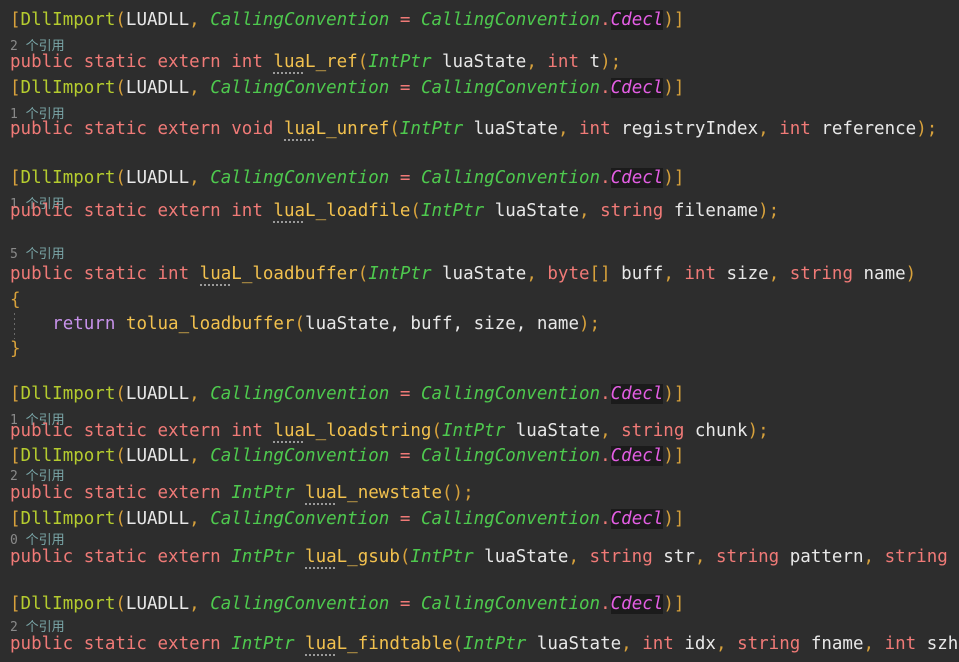 The height and width of the screenshot is (662, 959). Describe the element at coordinates (15, 394) in the screenshot. I see `open-bracket: [` at that location.